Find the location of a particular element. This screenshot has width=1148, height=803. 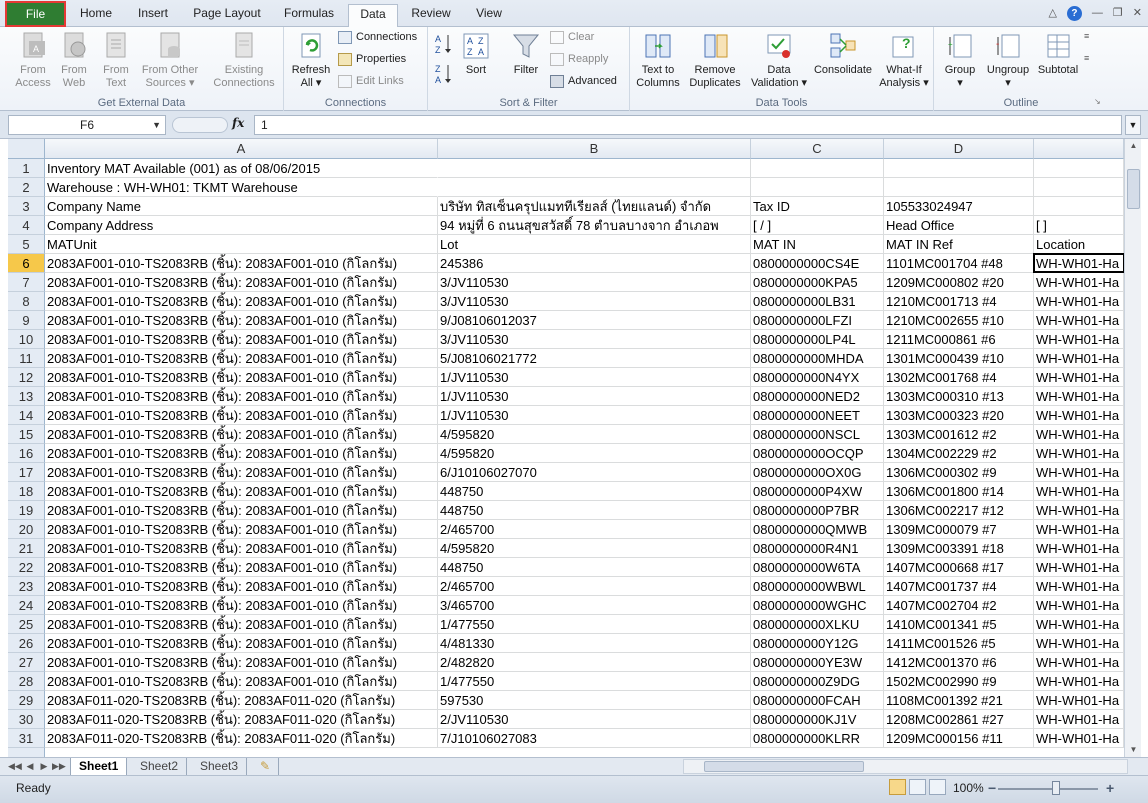

row-header: 10 is located at coordinates (26, 339).